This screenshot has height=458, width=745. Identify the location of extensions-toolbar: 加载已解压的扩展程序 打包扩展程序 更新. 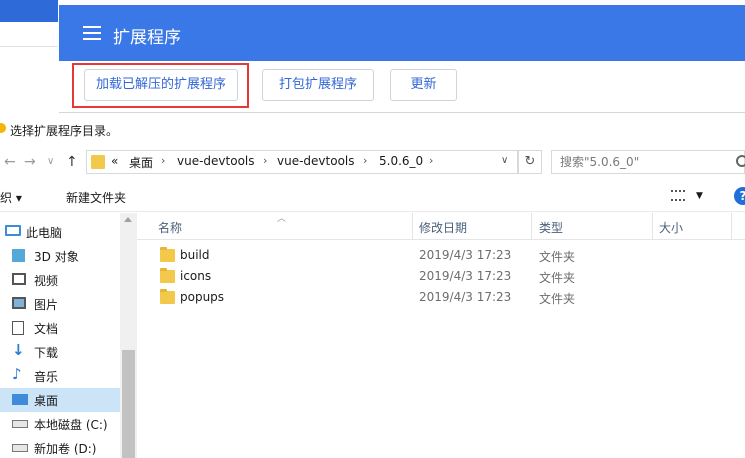
(402, 87).